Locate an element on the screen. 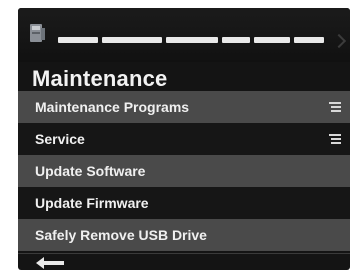 The height and width of the screenshot is (274, 359). footer-divider is located at coordinates (184, 253).